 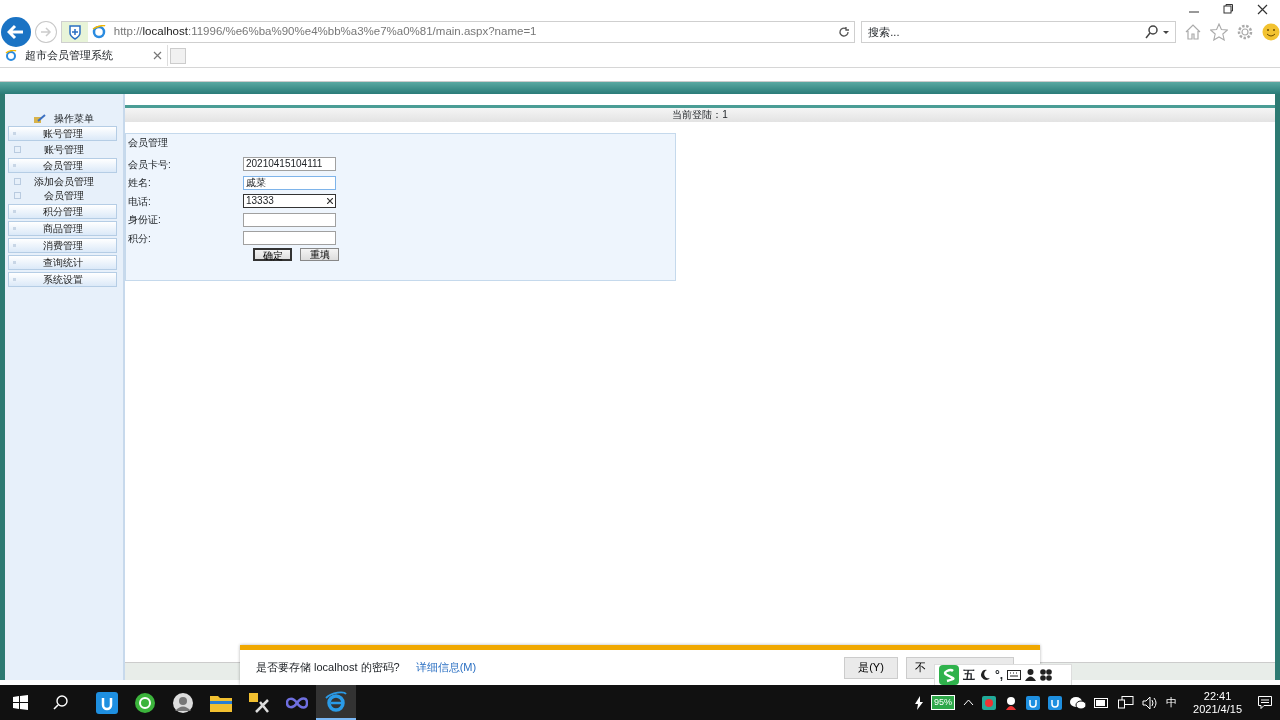 I want to click on url-text: http://localhost:11996/%e6%ba%90%e4%bb%a3%e7%a0%81/main.aspx?name=1, so click(x=325, y=32).